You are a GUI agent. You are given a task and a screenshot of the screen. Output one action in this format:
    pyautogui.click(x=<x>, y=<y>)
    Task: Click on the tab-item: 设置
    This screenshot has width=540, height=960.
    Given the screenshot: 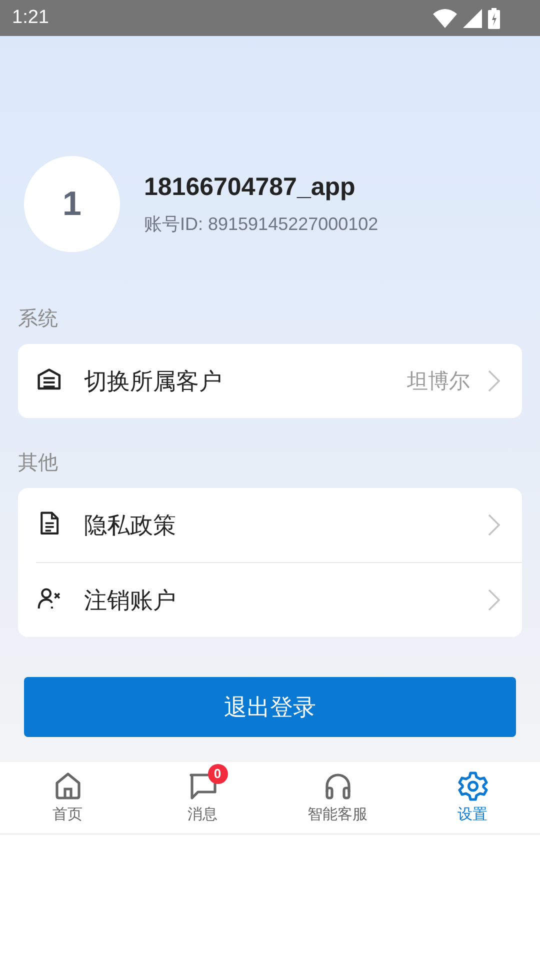 What is the action you would take?
    pyautogui.click(x=472, y=797)
    